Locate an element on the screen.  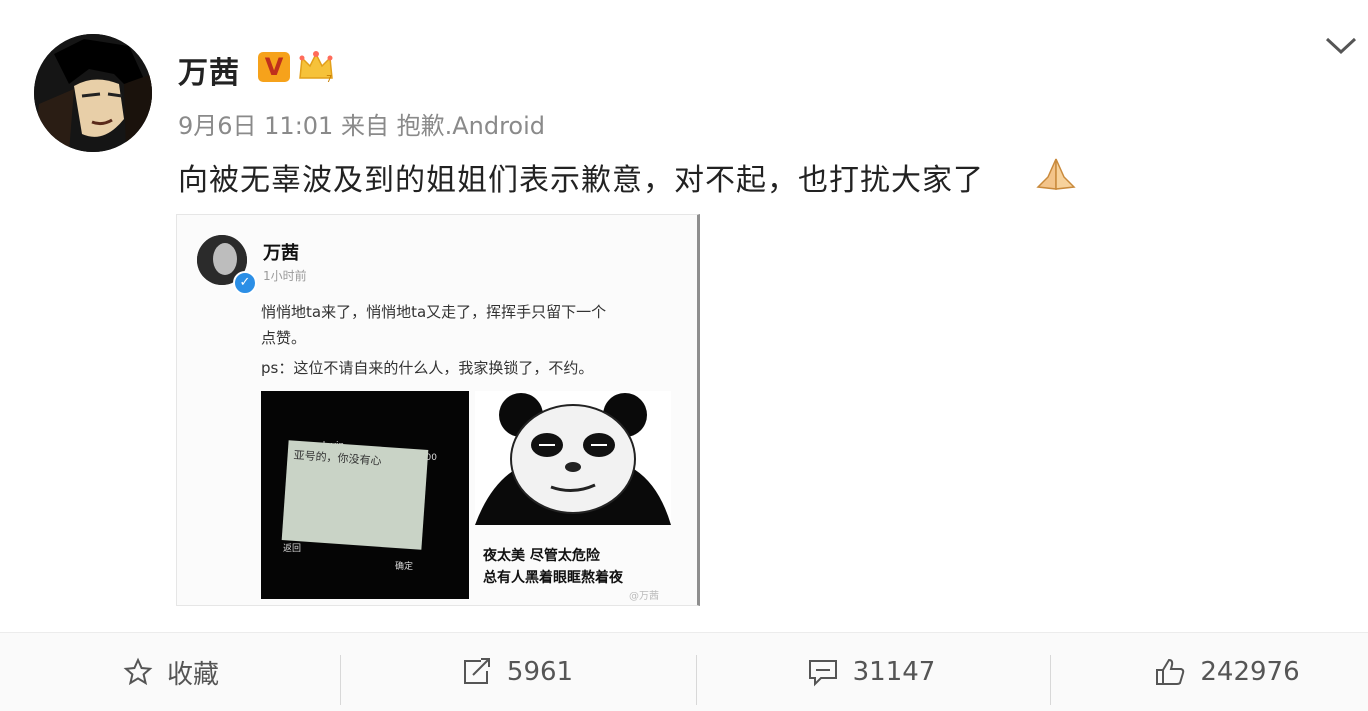
favorite-label: 收藏 is located at coordinates (192, 674).